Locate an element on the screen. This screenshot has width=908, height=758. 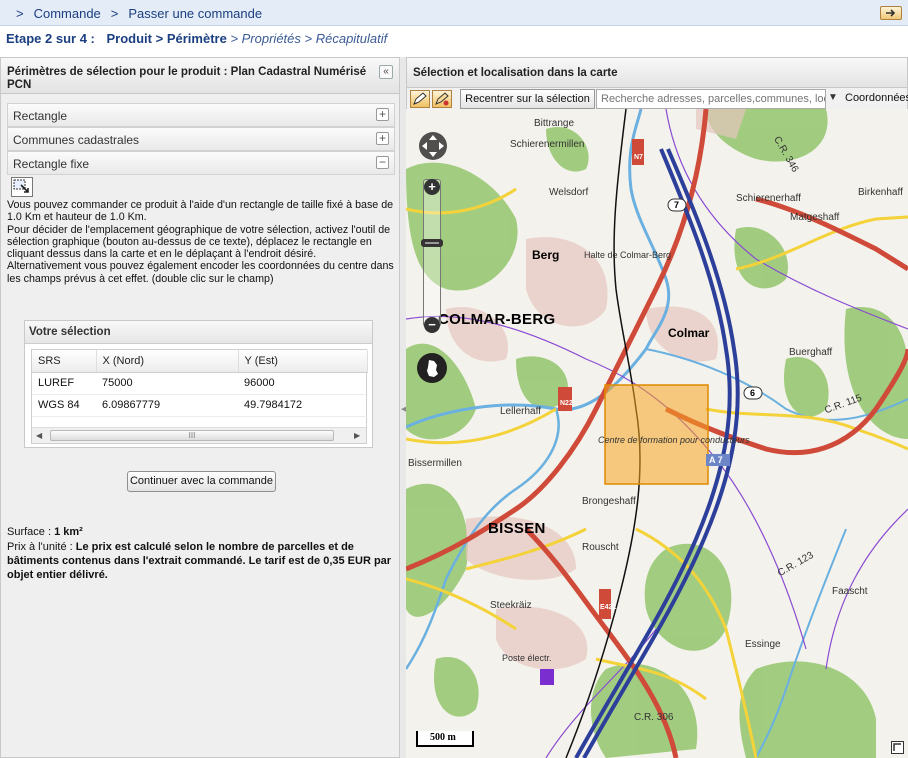
place-label: Berg is located at coordinates (546, 255).